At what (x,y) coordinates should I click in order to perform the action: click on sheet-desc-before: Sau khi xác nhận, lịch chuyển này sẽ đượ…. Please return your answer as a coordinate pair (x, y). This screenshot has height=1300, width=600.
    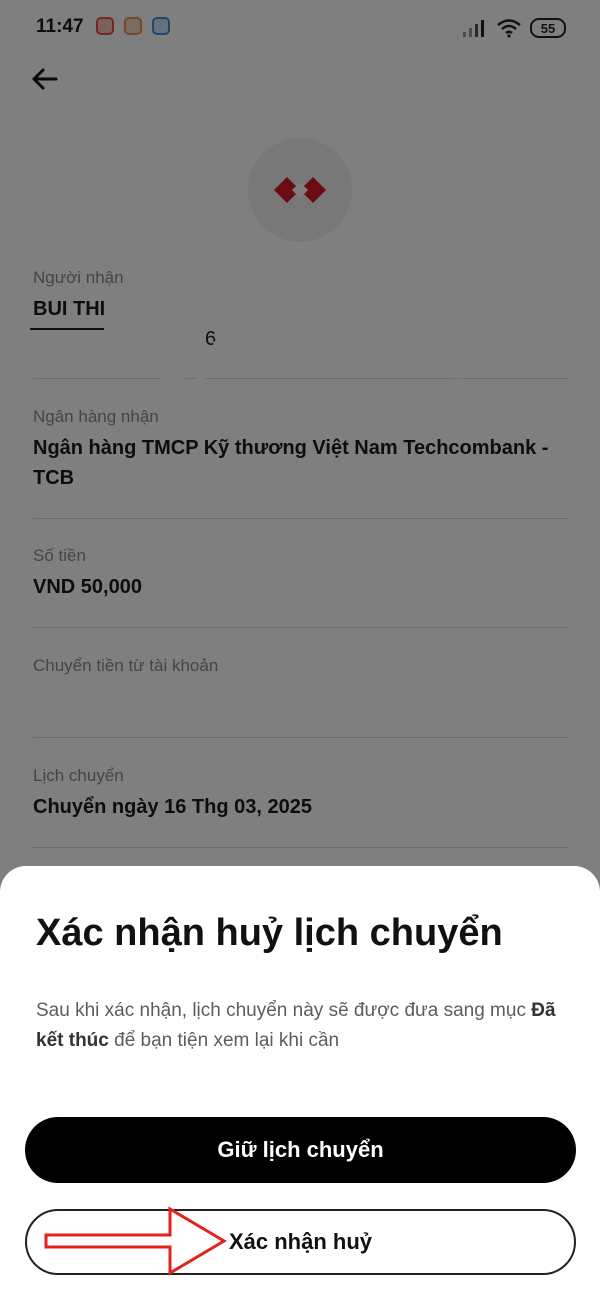
    Looking at the image, I should click on (284, 1010).